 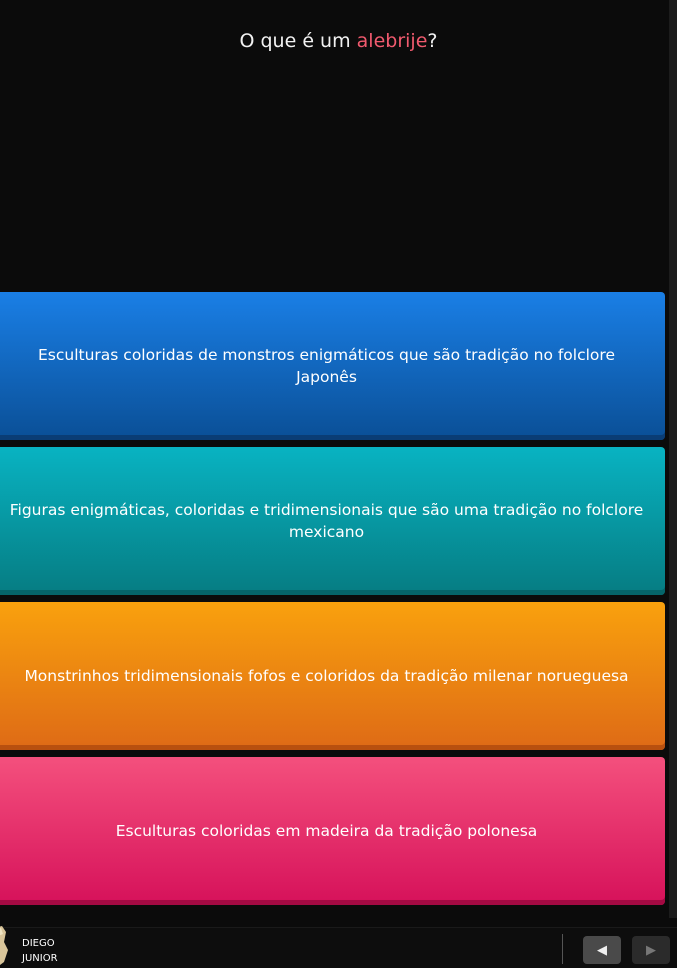 What do you see at coordinates (392, 41) in the screenshot?
I see `question-keyword: alebrije` at bounding box center [392, 41].